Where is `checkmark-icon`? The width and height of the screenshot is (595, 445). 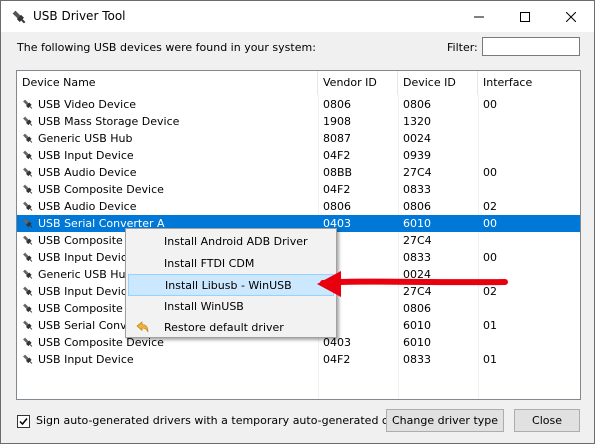
checkmark-icon is located at coordinates (23, 422).